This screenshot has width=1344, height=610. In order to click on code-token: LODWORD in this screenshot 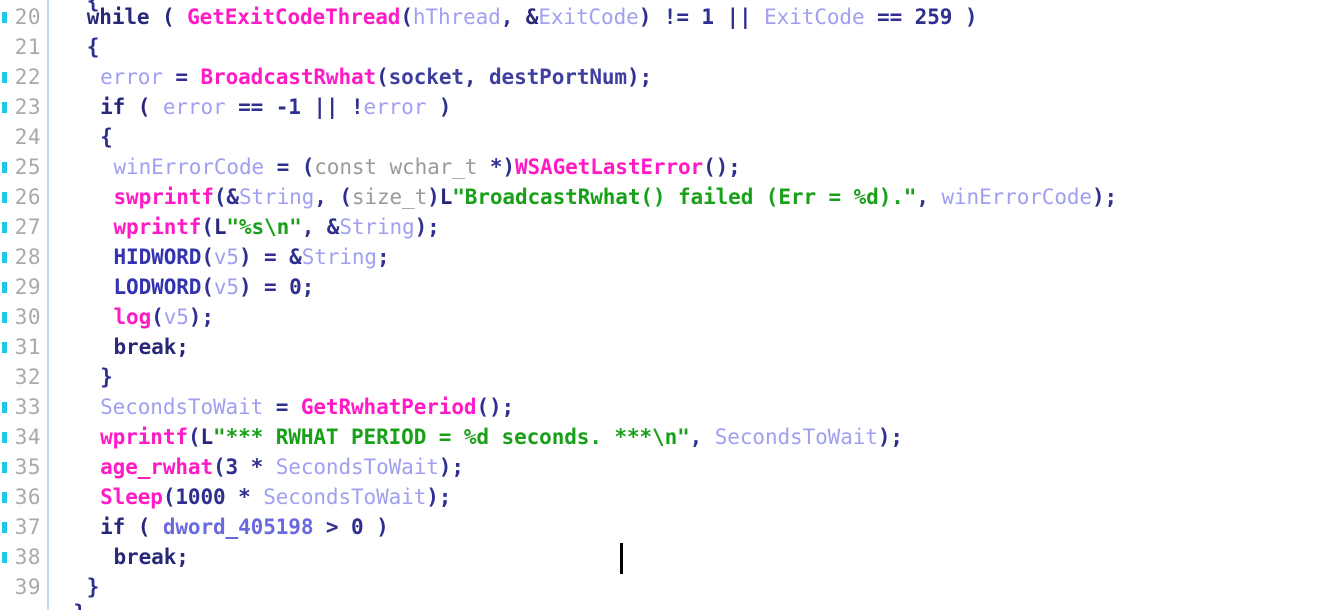, I will do `click(158, 287)`.